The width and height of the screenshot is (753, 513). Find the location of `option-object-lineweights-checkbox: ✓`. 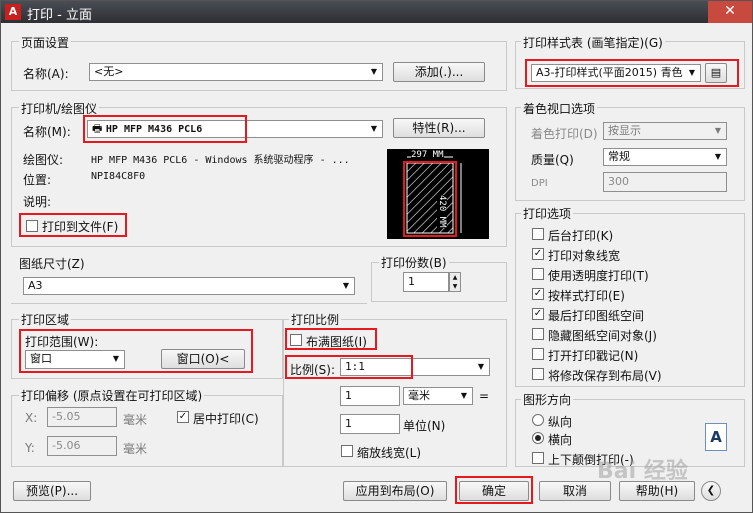

option-object-lineweights-checkbox: ✓ is located at coordinates (538, 254).